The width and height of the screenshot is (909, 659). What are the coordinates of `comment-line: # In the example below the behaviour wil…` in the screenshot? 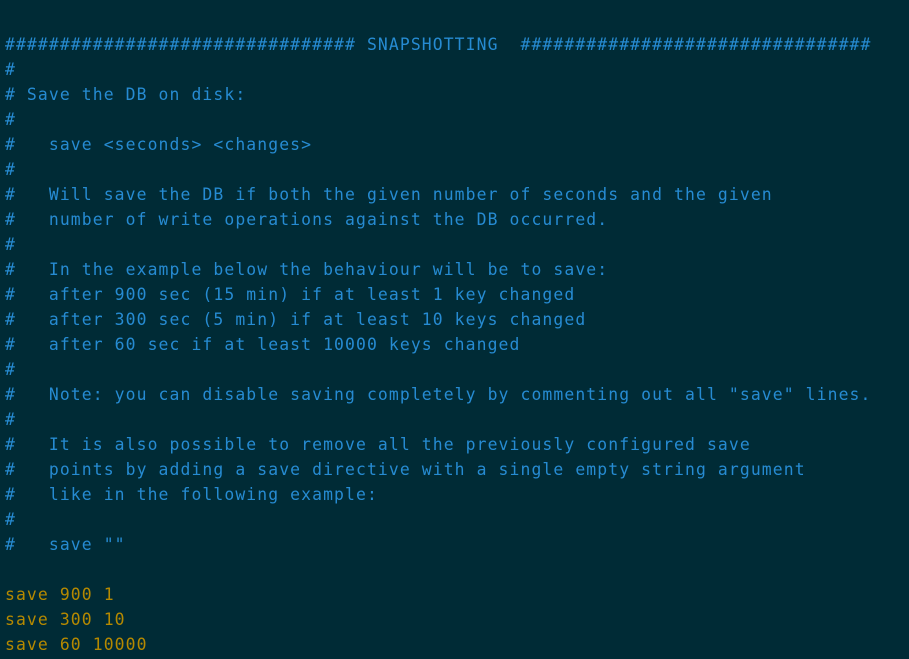 It's located at (307, 269).